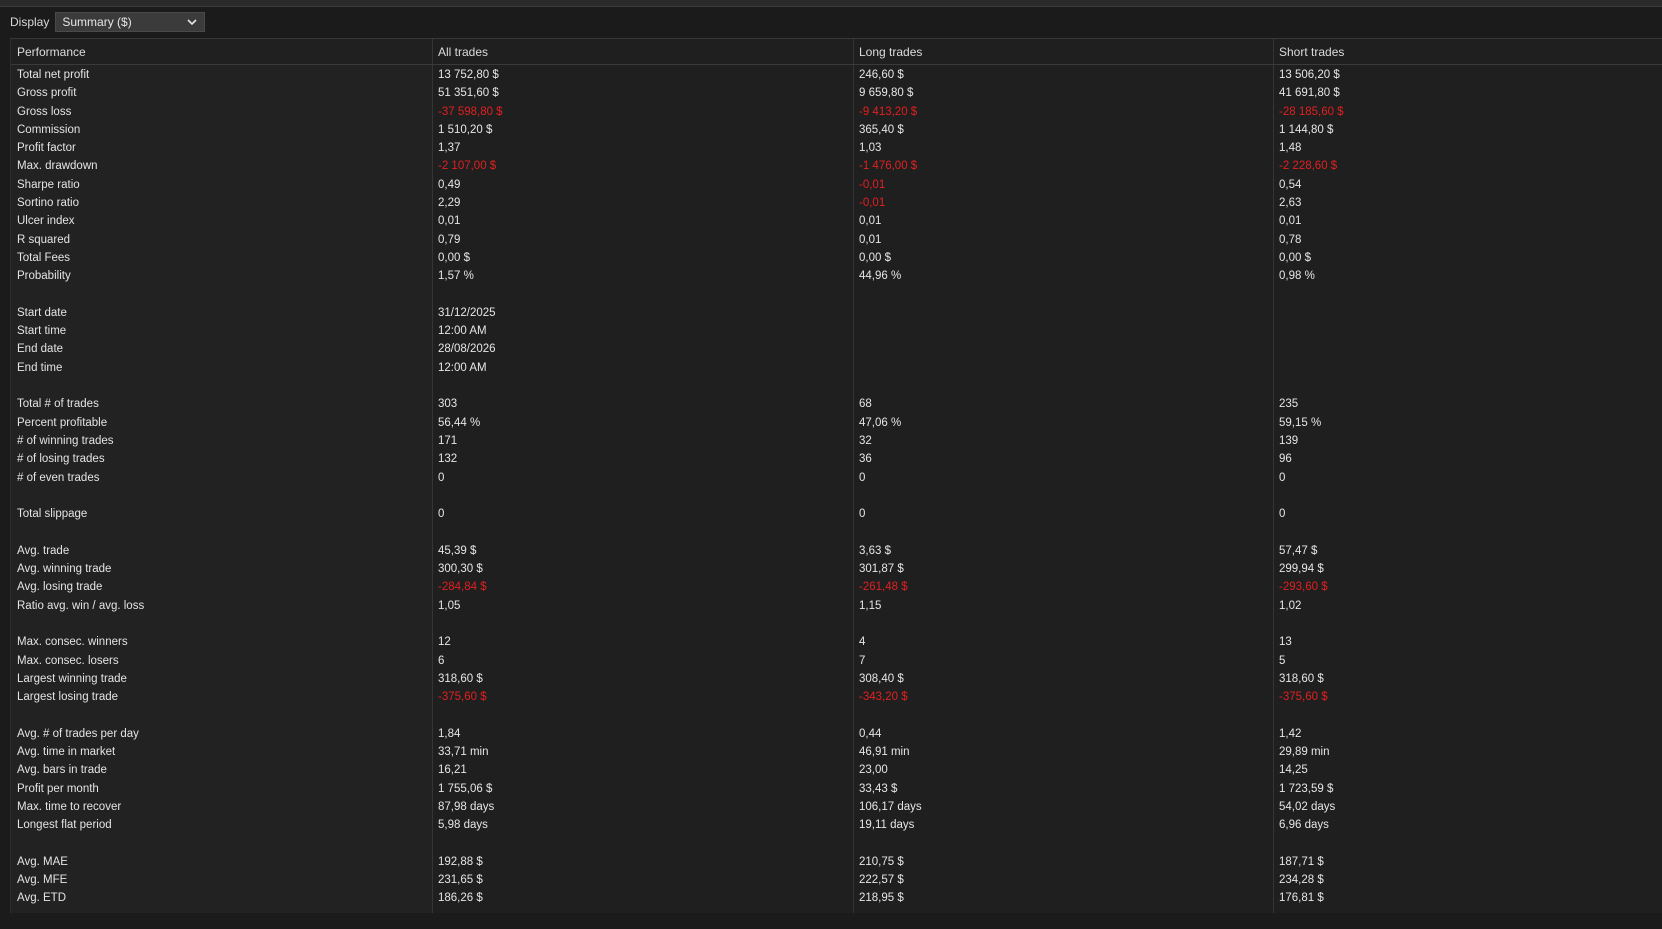 This screenshot has height=929, width=1662. I want to click on display-select: Summary ($), so click(130, 22).